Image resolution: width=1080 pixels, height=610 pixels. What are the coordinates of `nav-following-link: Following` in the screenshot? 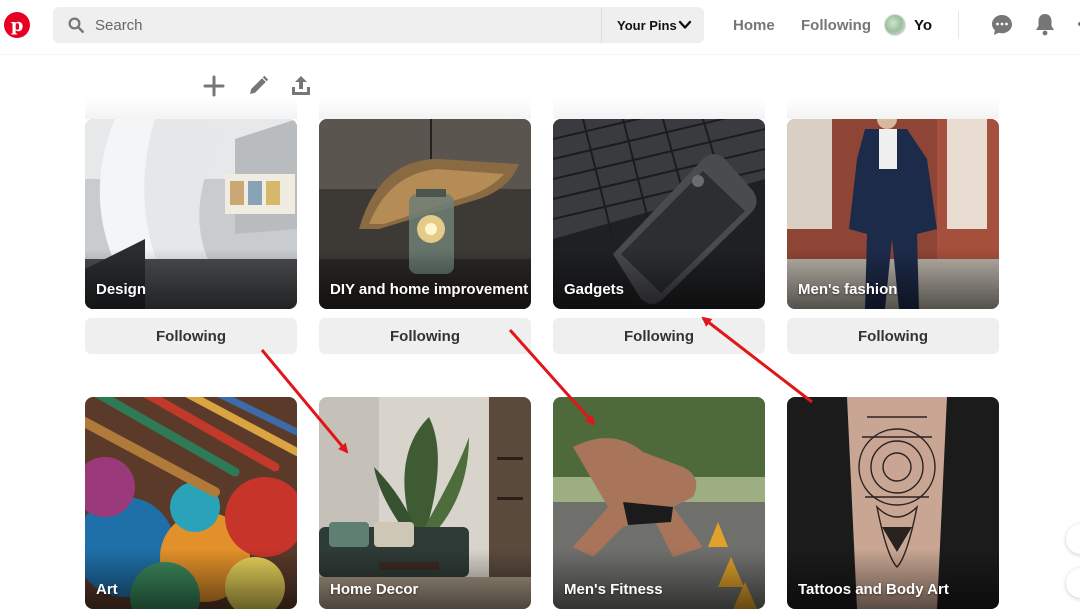 It's located at (836, 25).